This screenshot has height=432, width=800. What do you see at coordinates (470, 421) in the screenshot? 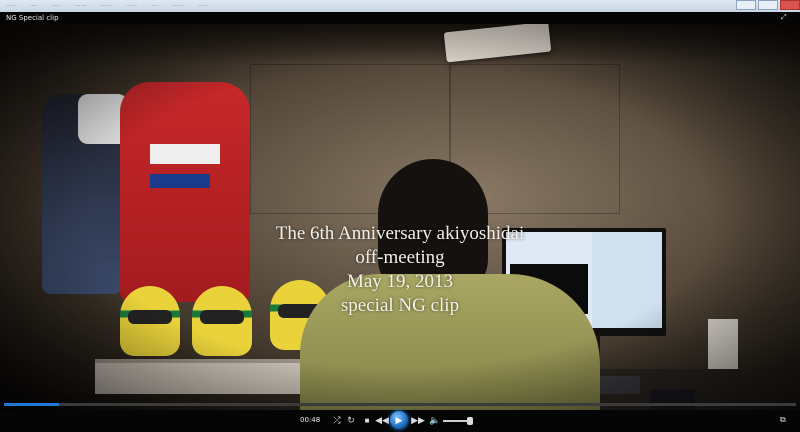
I see `volume-handle` at bounding box center [470, 421].